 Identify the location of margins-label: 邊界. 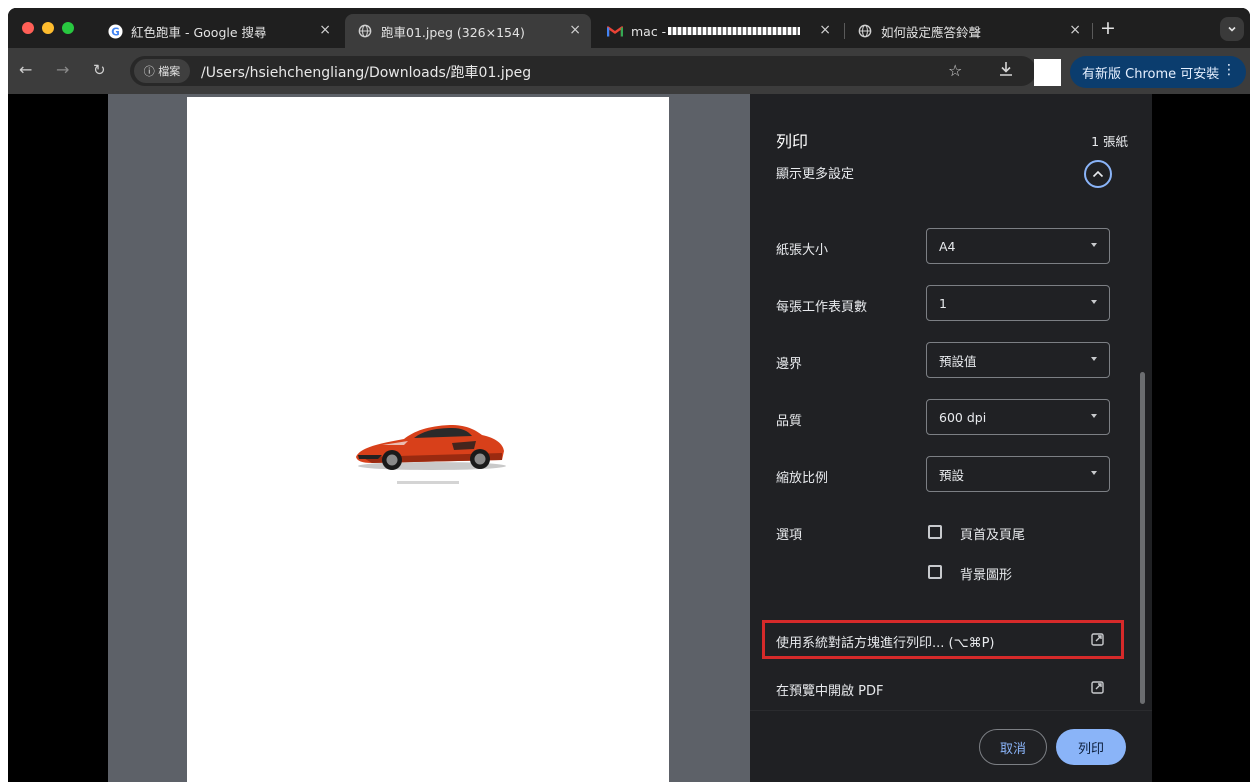
(789, 364).